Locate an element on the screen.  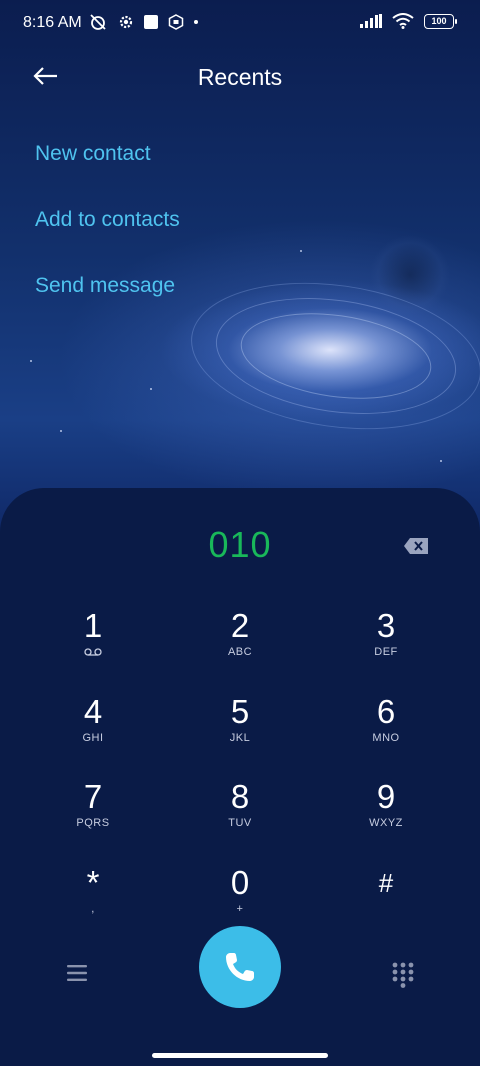
new-contact-link: New contact is located at coordinates (93, 154).